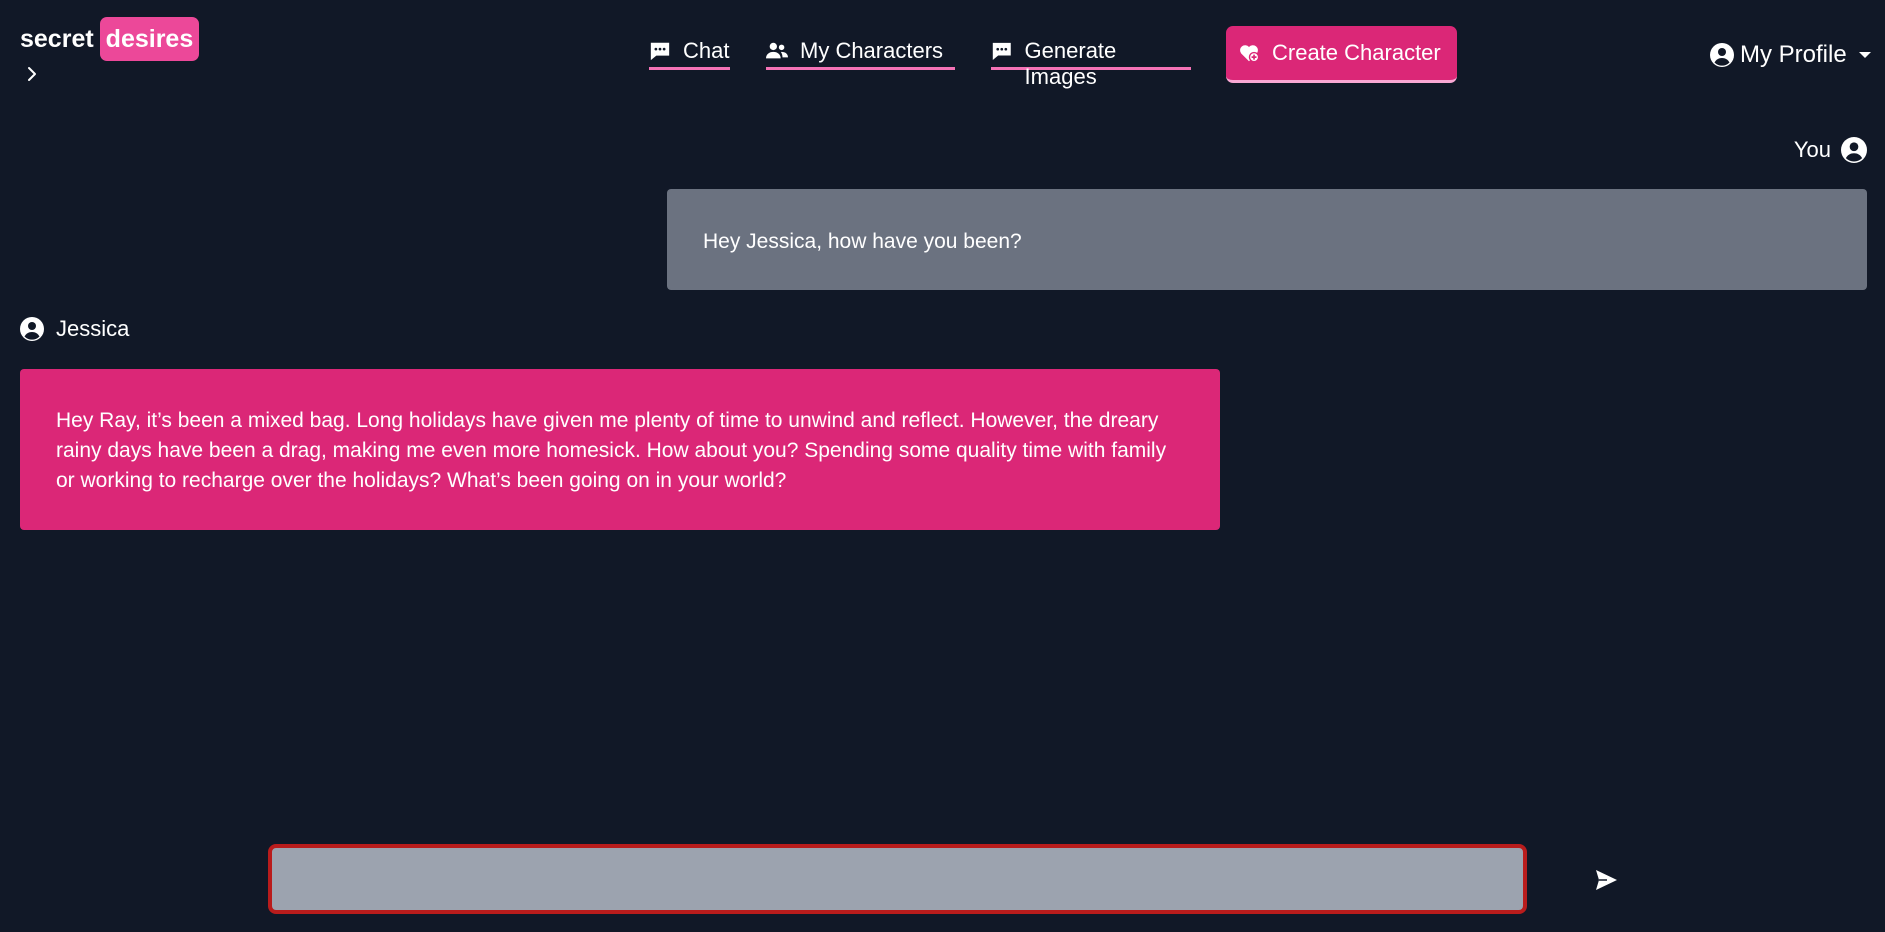  Describe the element at coordinates (872, 50) in the screenshot. I see `nav-my-characters-label: My Characters` at that location.